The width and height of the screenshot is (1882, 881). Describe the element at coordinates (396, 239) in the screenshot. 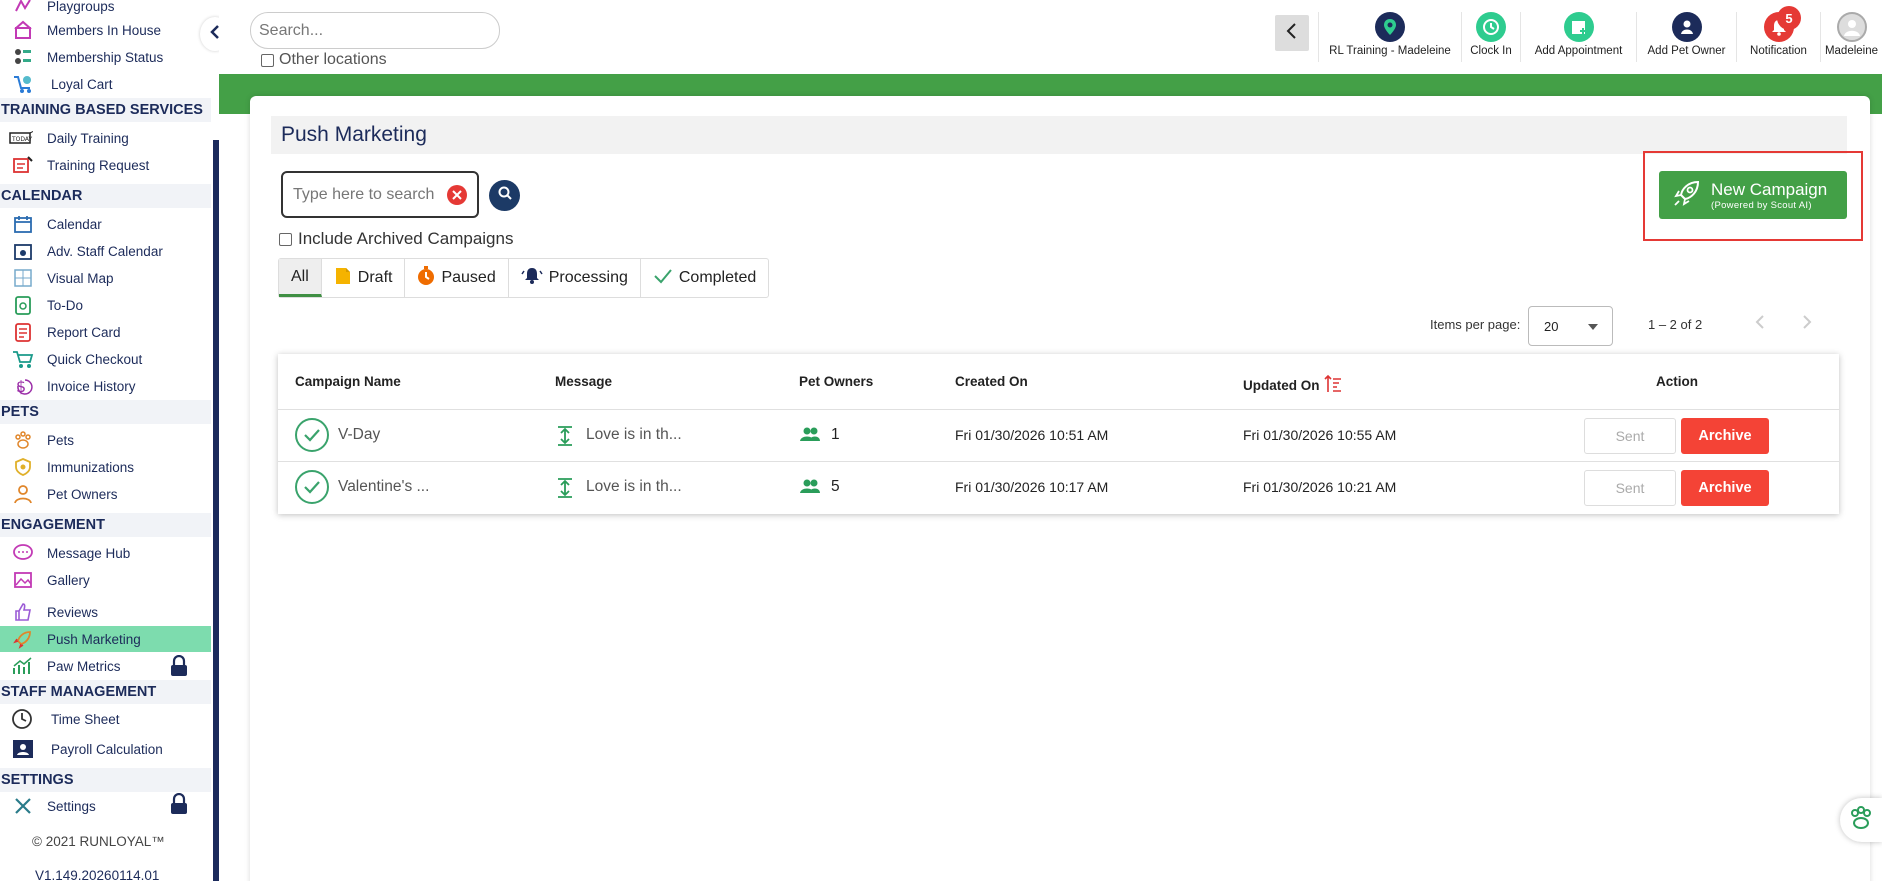

I see `include-archived-checkbox: Include Archived Campaigns` at that location.